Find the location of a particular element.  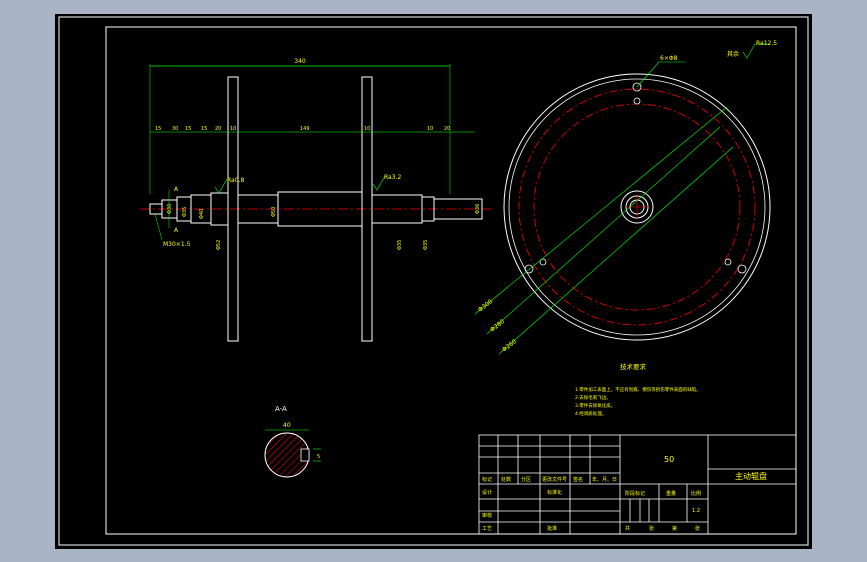

notes-title: 技术要求 is located at coordinates (633, 366).